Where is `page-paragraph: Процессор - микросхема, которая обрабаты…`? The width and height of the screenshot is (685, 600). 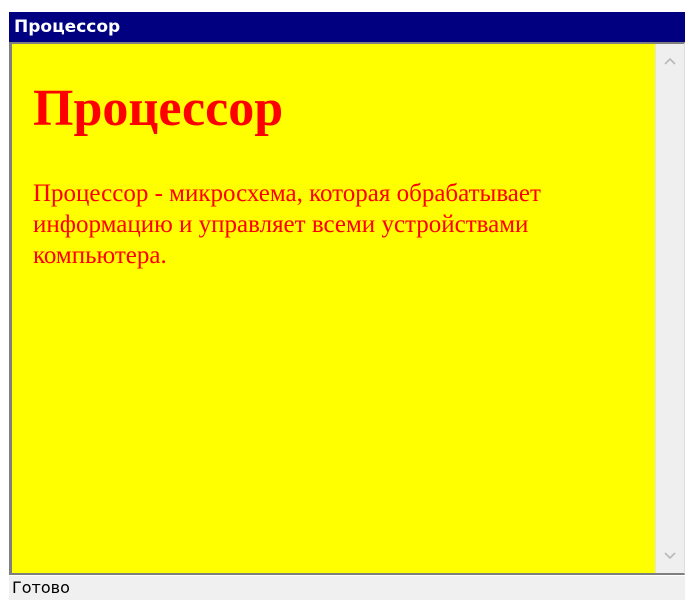 page-paragraph: Процессор - микросхема, которая обрабаты… is located at coordinates (287, 224).